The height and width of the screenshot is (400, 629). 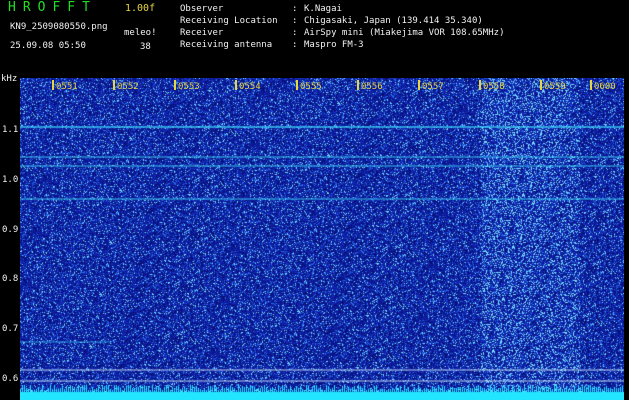 I want to click on x-tick-label: 0556, so click(x=372, y=87).